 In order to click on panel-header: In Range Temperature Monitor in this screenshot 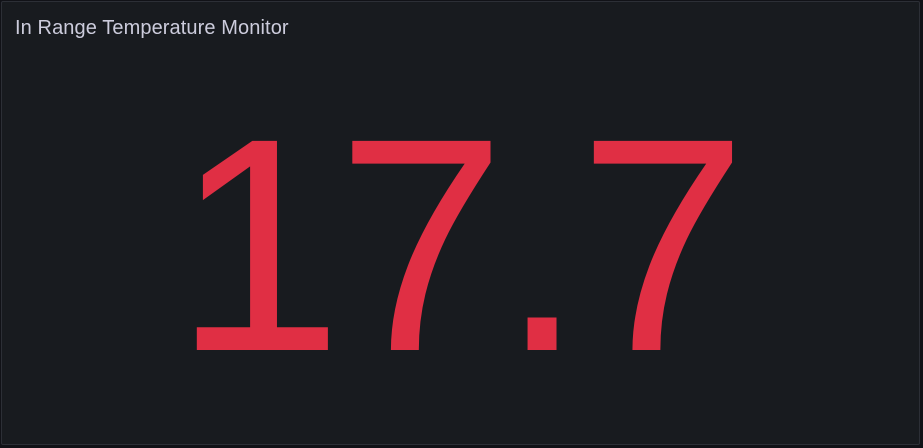, I will do `click(460, 29)`.